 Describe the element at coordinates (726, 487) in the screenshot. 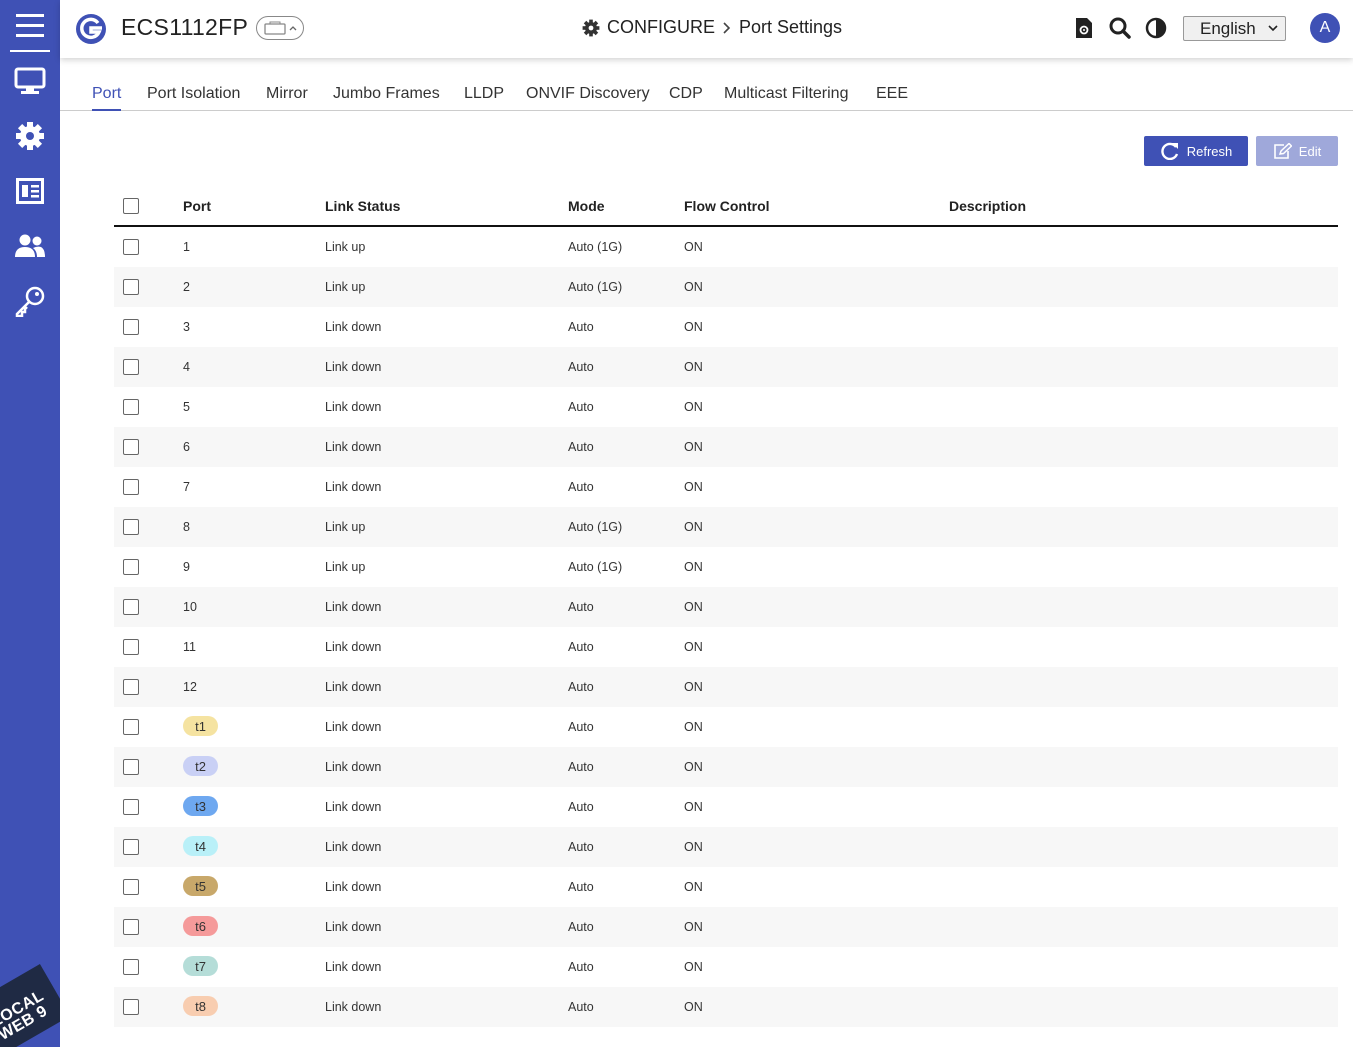

I see `table-row: 7 Link down Auto ON` at that location.